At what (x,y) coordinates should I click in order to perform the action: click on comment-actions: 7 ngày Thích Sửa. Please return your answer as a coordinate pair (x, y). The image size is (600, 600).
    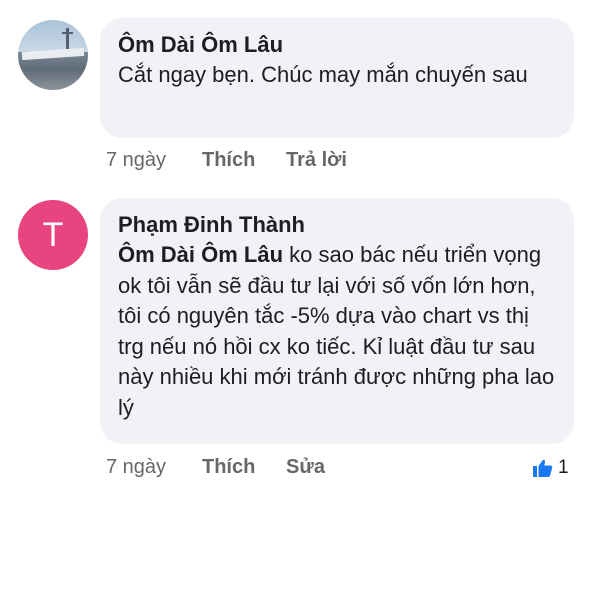
    Looking at the image, I should click on (256, 468).